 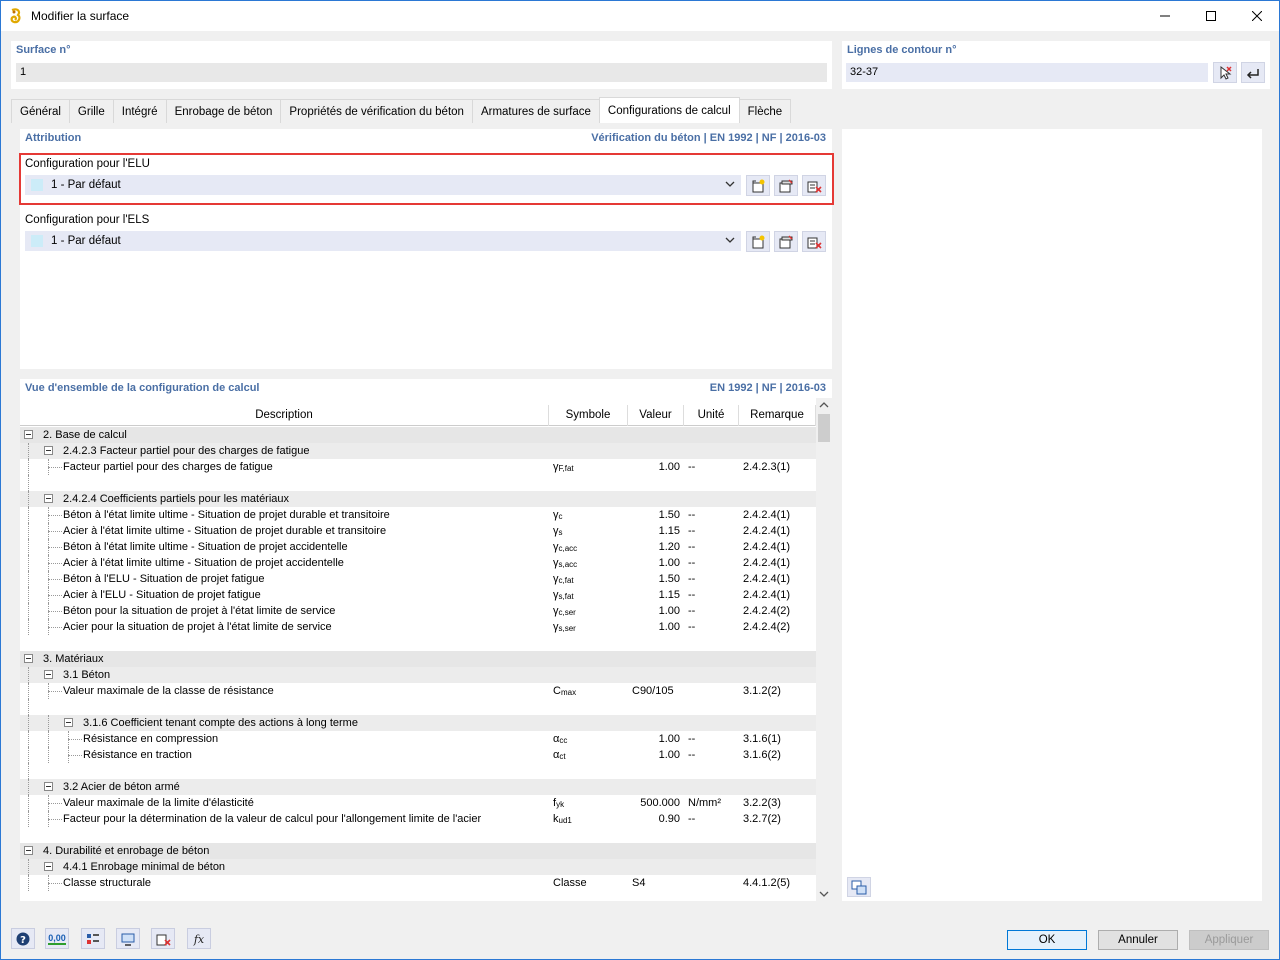 What do you see at coordinates (656, 819) in the screenshot?
I see `row-value: 0.90` at bounding box center [656, 819].